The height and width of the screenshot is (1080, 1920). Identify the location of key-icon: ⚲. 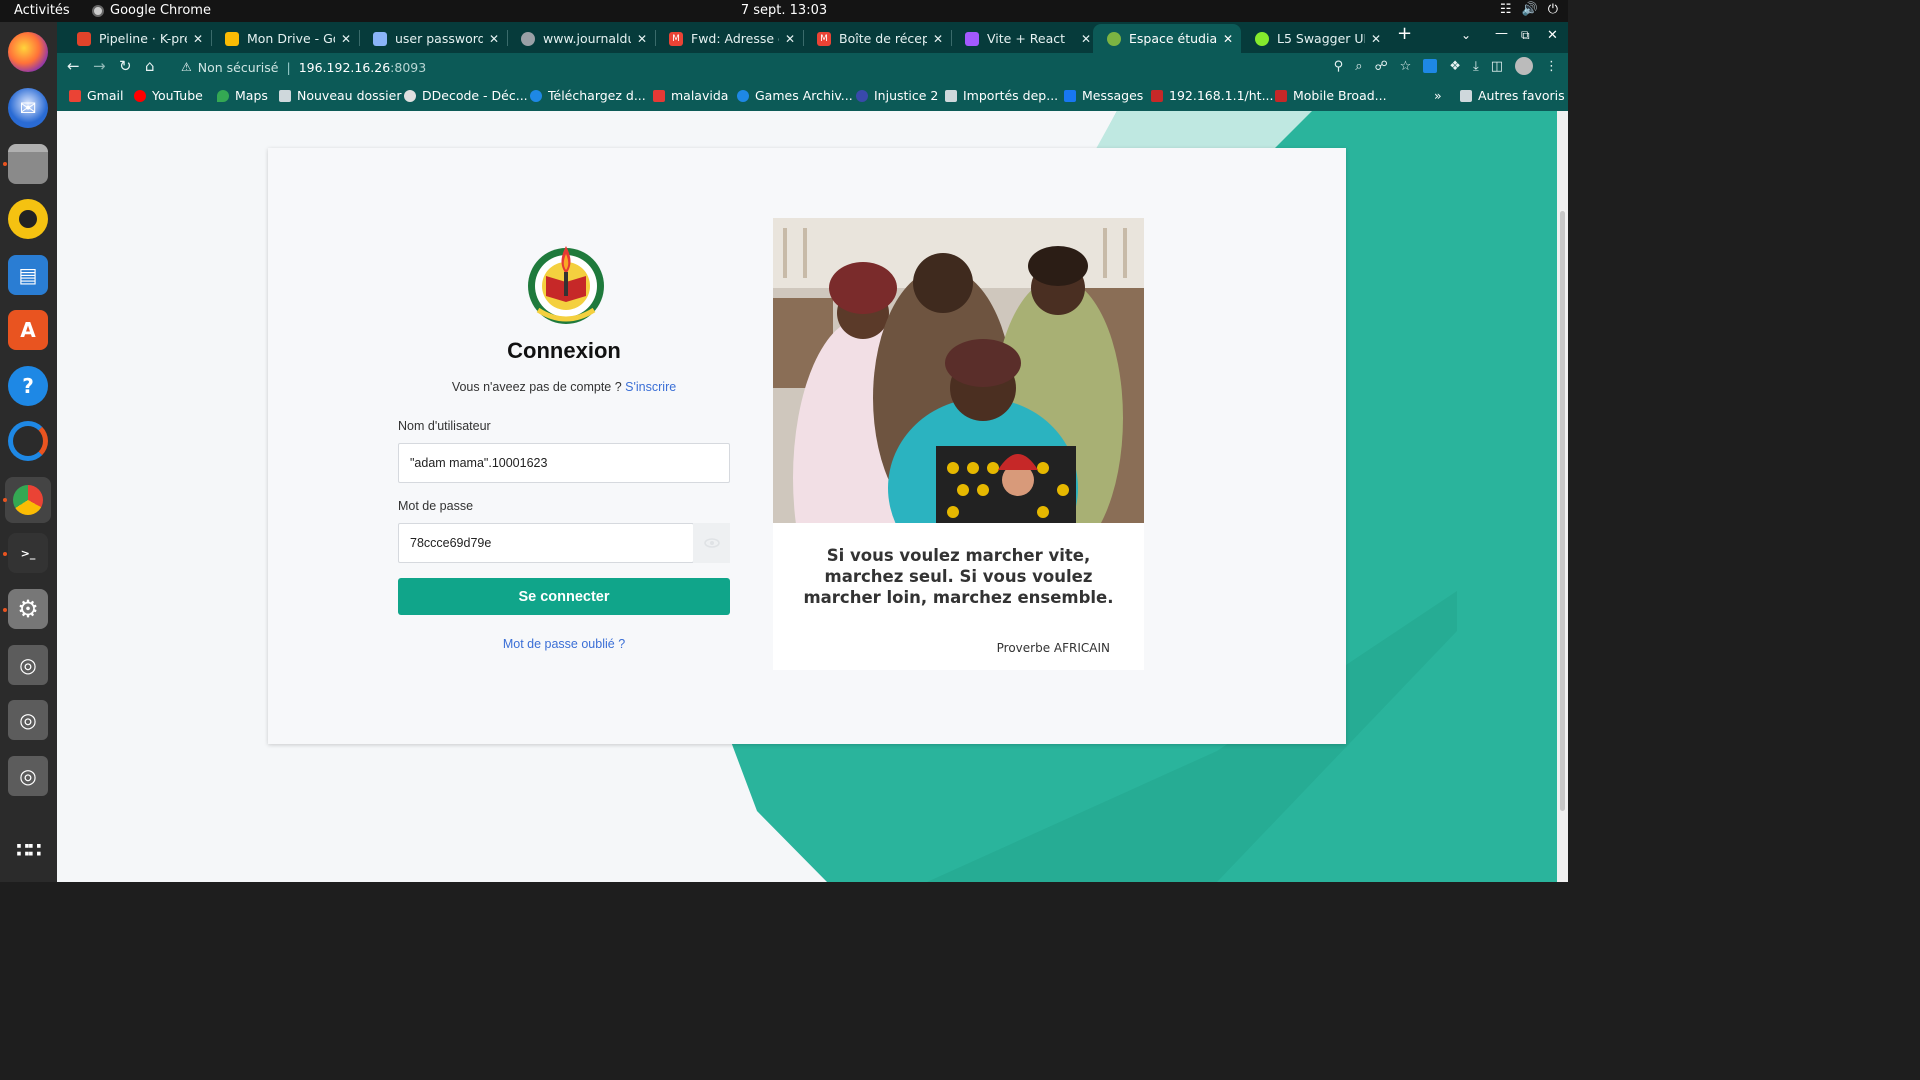
(1339, 66).